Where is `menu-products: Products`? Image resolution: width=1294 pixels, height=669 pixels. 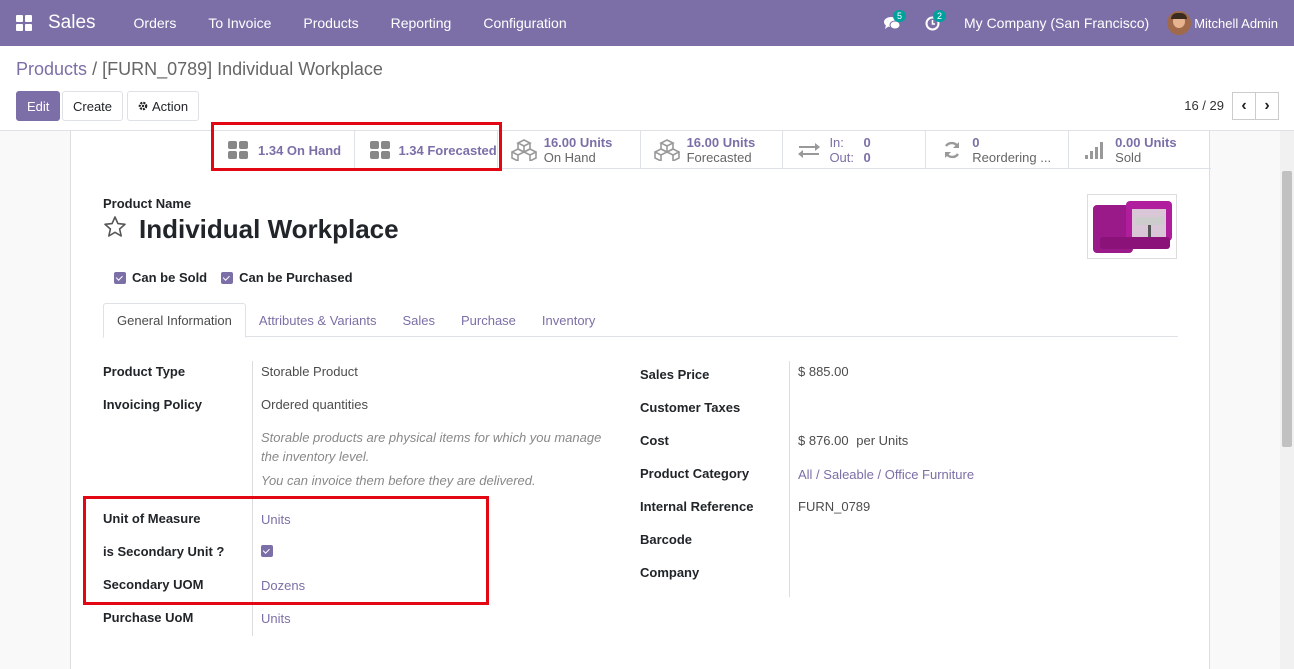
menu-products: Products is located at coordinates (330, 23).